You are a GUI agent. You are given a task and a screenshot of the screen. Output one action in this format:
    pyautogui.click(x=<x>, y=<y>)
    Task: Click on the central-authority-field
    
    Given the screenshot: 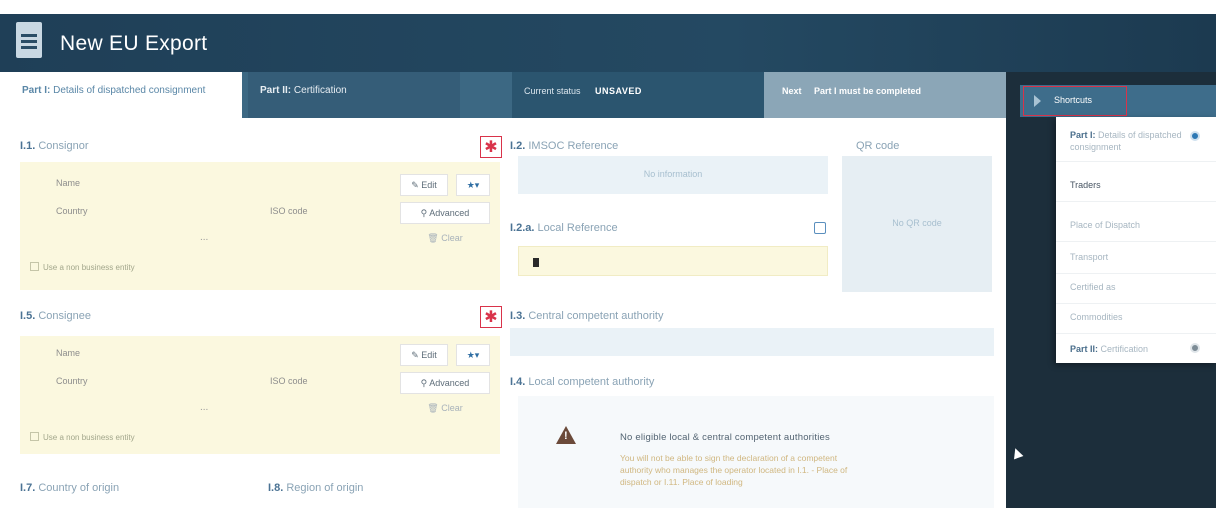 What is the action you would take?
    pyautogui.click(x=752, y=342)
    